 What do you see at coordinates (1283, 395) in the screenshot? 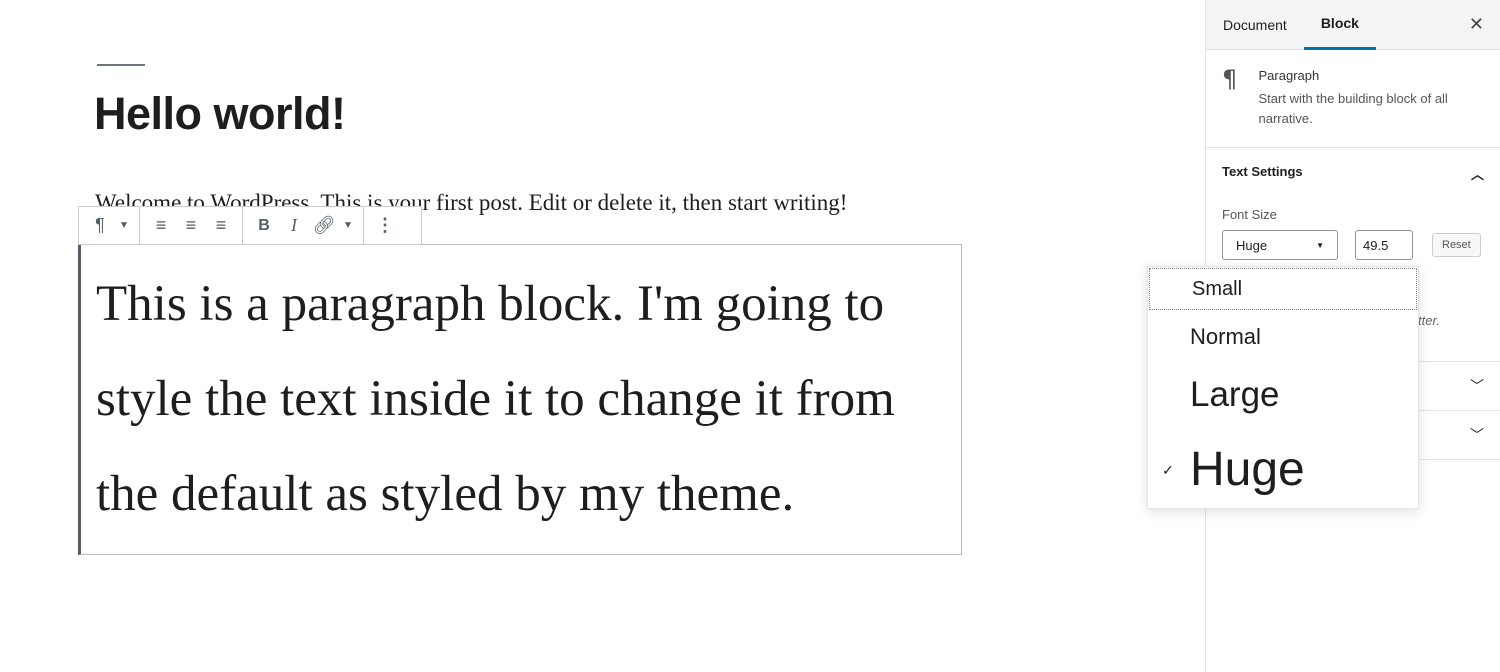
I see `option-large: Large` at bounding box center [1283, 395].